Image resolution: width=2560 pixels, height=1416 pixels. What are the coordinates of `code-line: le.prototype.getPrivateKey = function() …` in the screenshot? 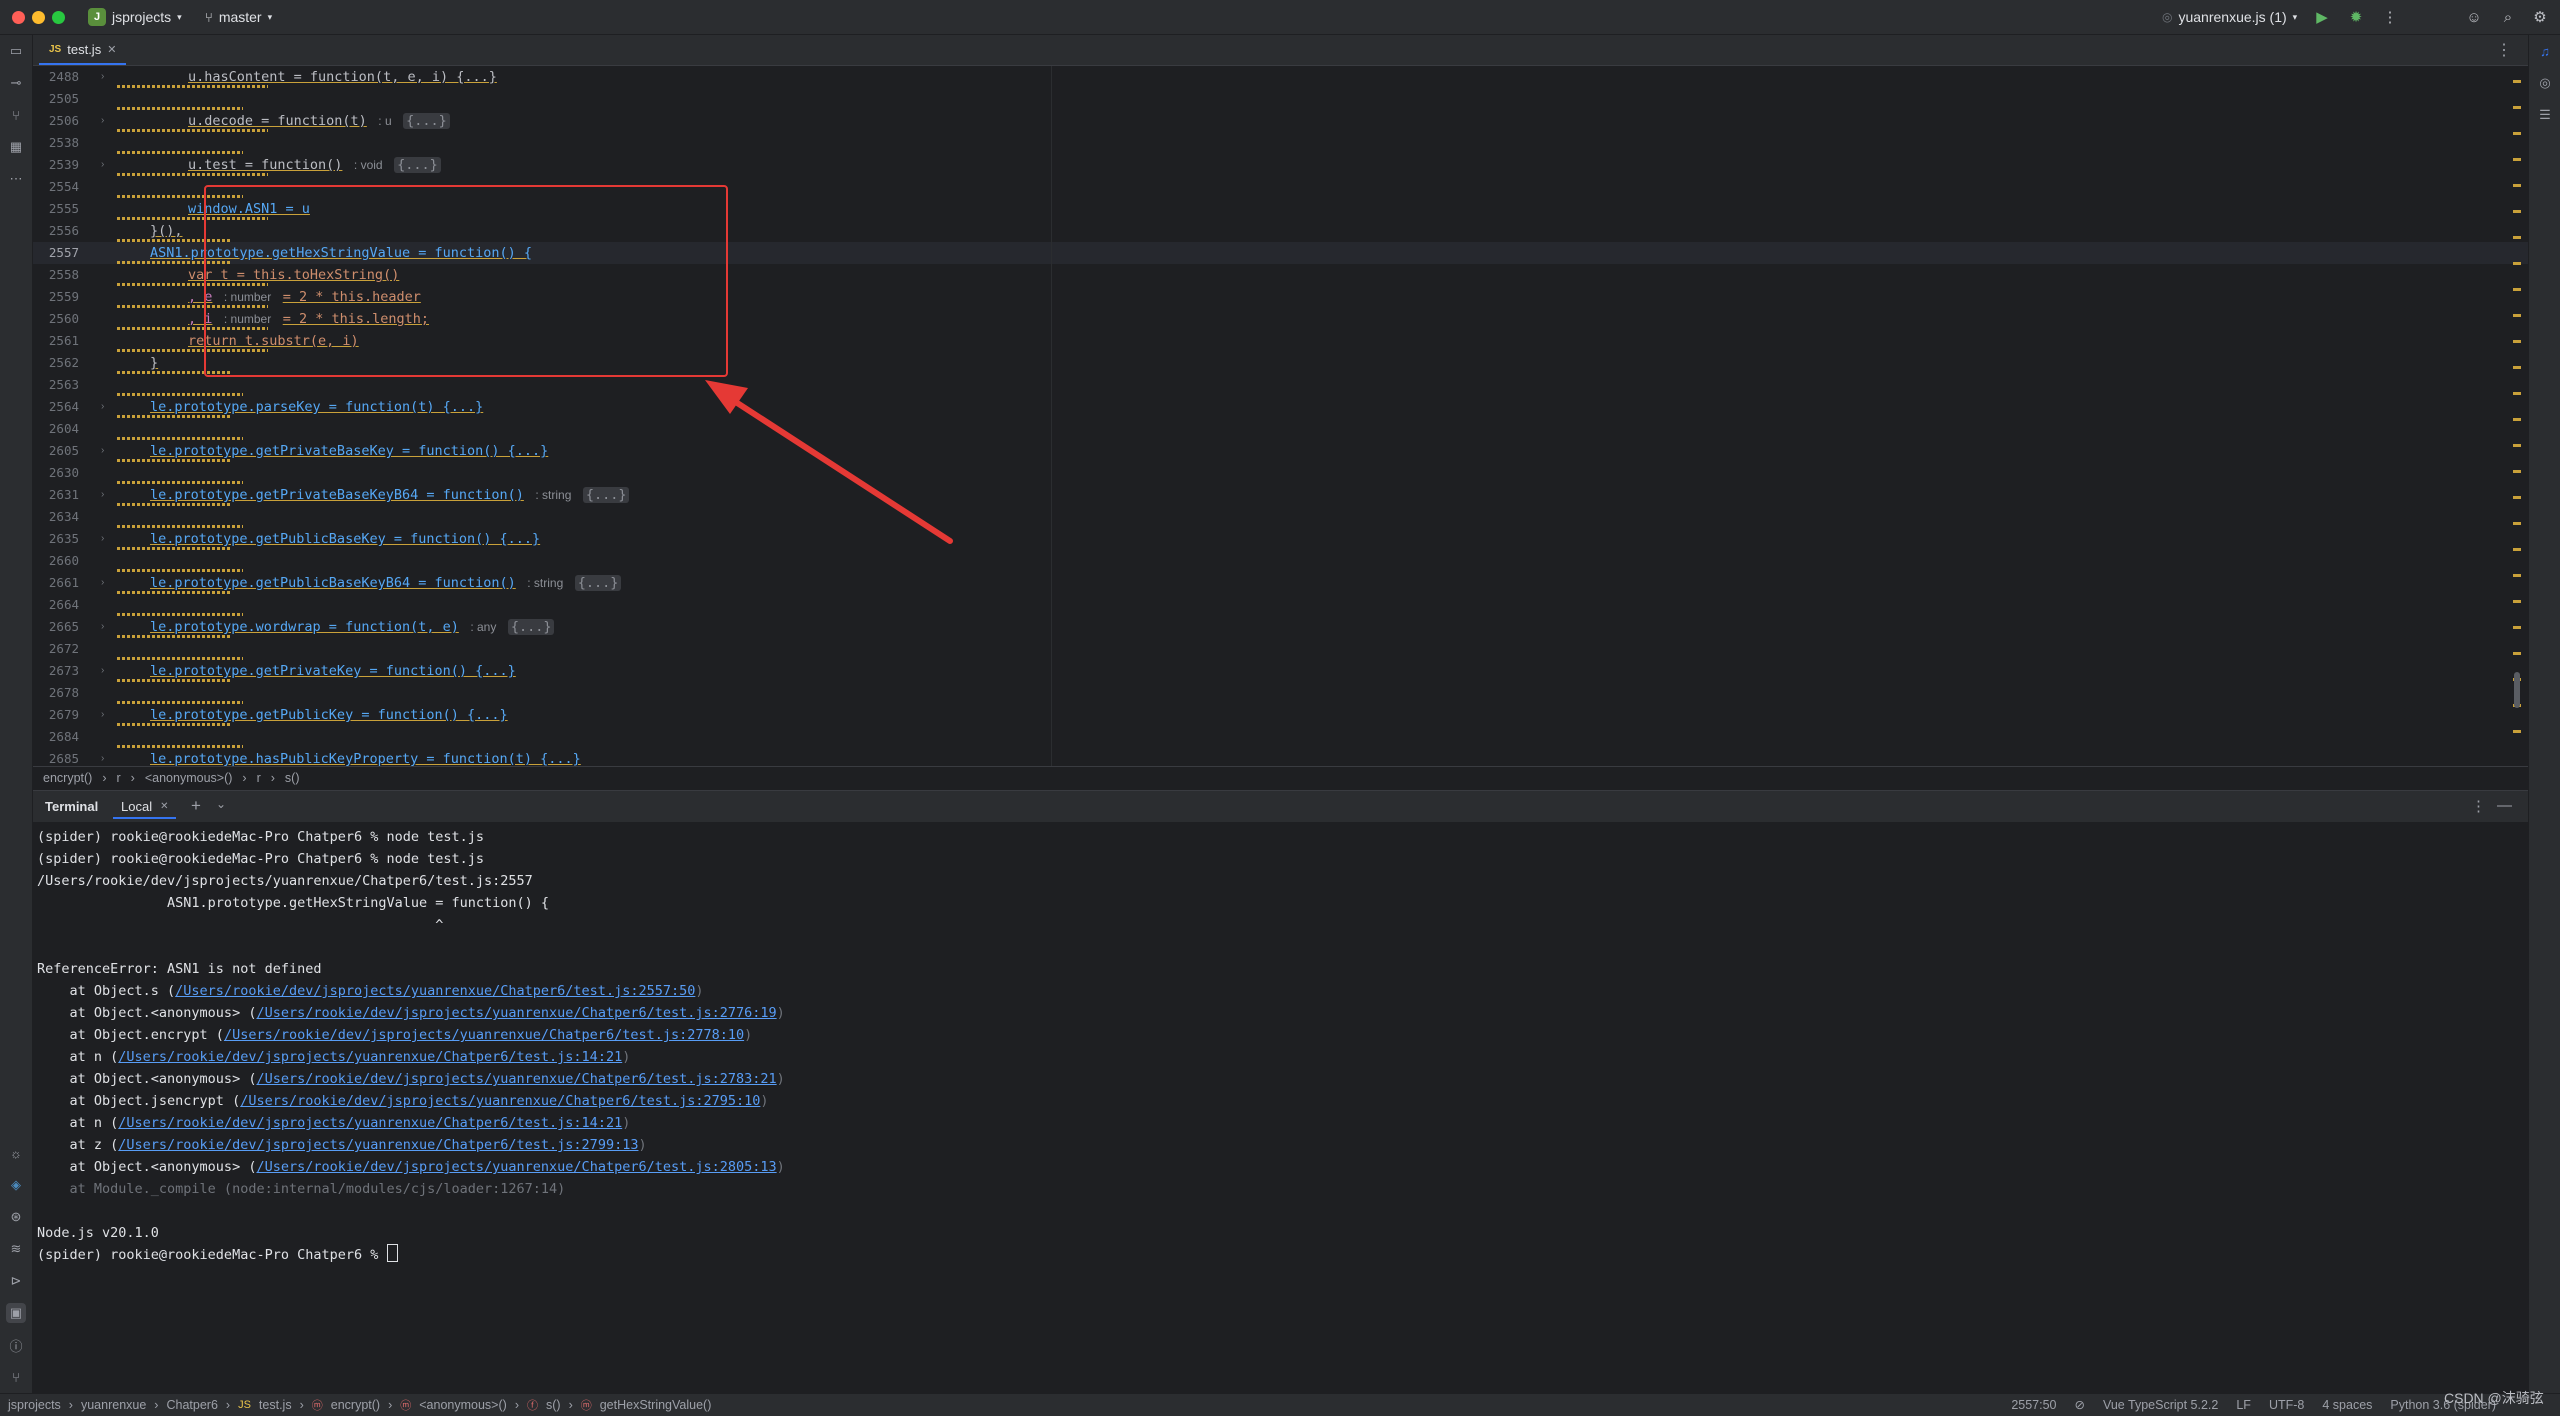 It's located at (333, 671).